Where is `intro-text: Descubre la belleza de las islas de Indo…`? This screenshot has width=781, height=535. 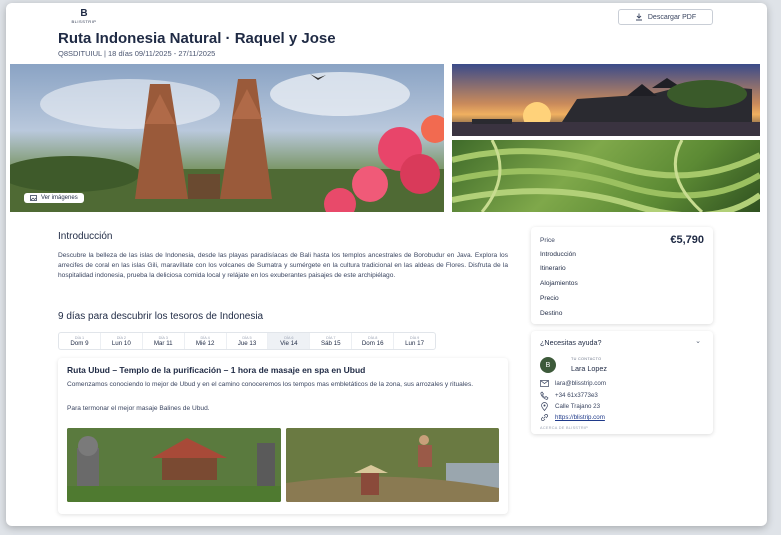 intro-text: Descubre la belleza de las islas de Indo… is located at coordinates (283, 265).